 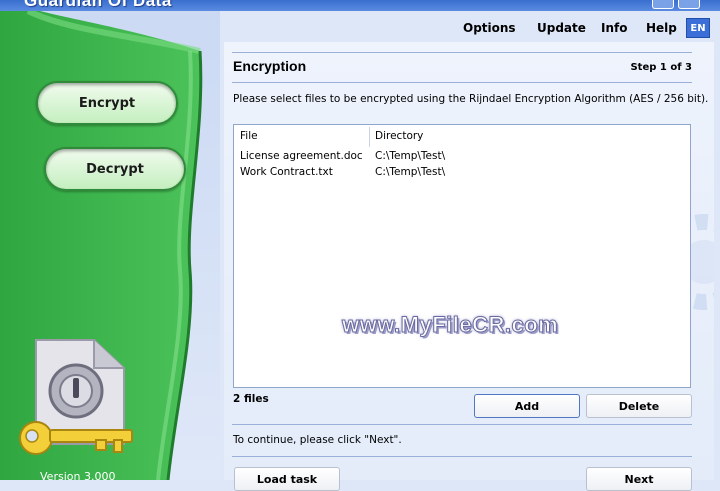 I want to click on app-title: Guardian Of Data, so click(x=98, y=5).